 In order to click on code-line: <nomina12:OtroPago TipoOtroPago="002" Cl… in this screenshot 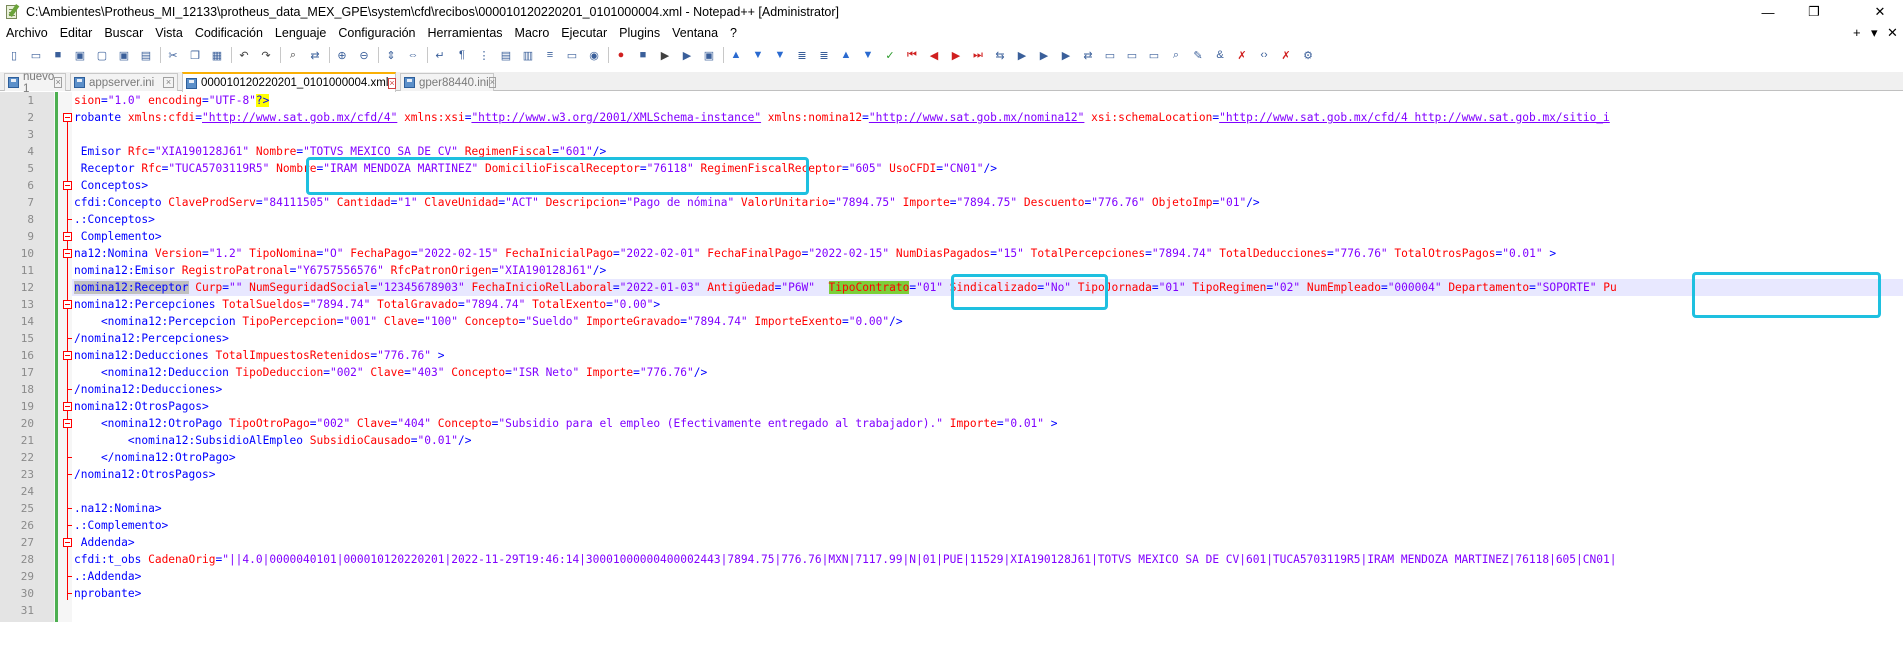, I will do `click(566, 423)`.